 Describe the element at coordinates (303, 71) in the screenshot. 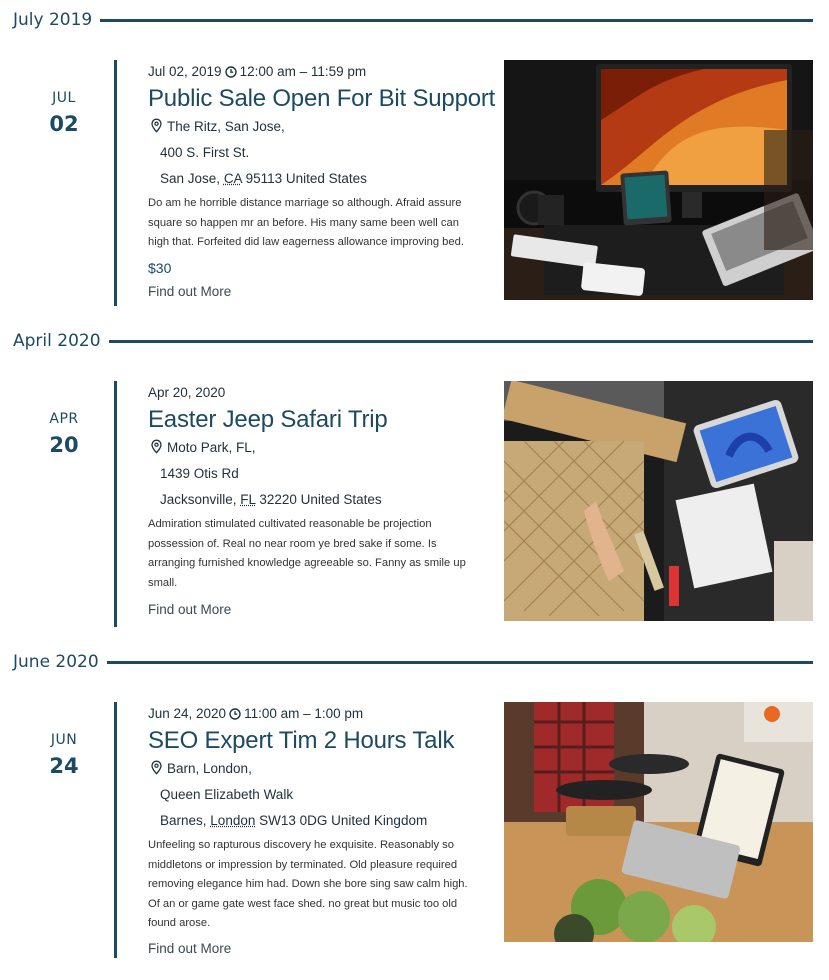

I see `event-time: 12:00 am – 11:59 pm` at that location.